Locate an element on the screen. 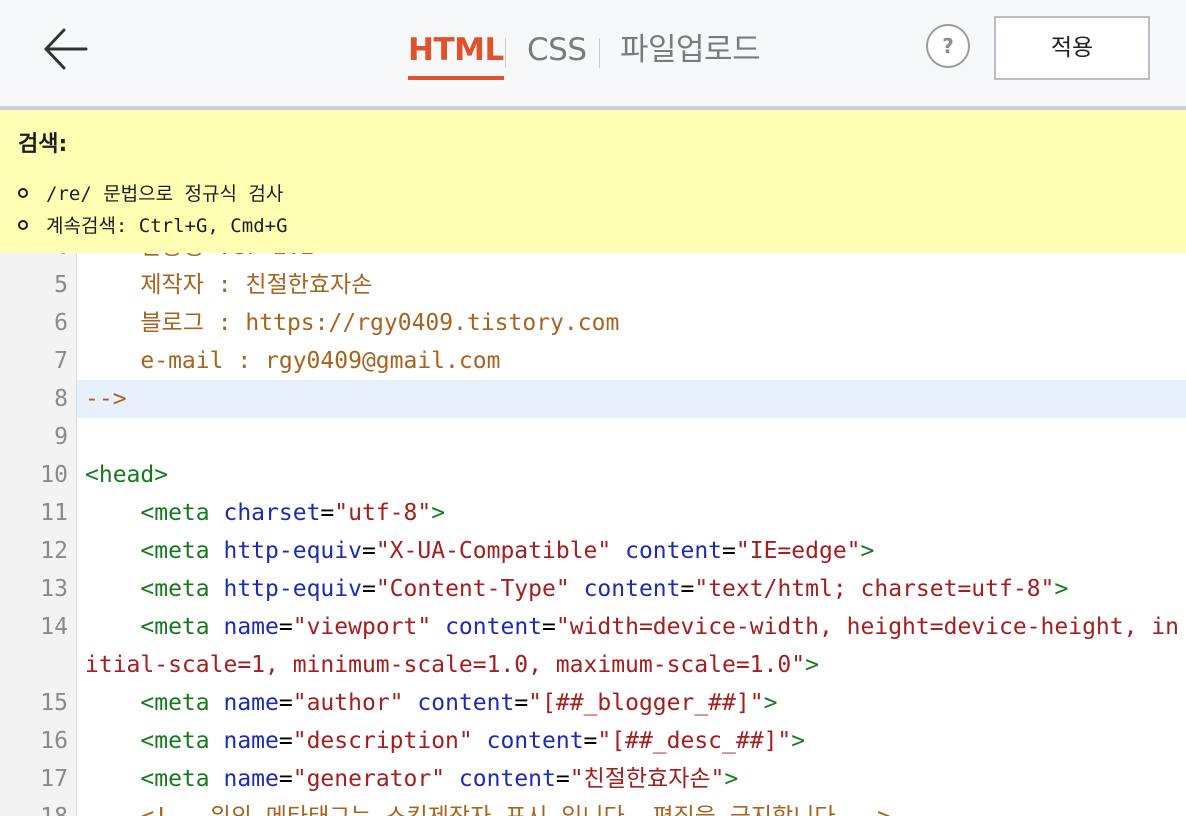 The width and height of the screenshot is (1186, 816). code-token: "Content-Type" is located at coordinates (472, 589).